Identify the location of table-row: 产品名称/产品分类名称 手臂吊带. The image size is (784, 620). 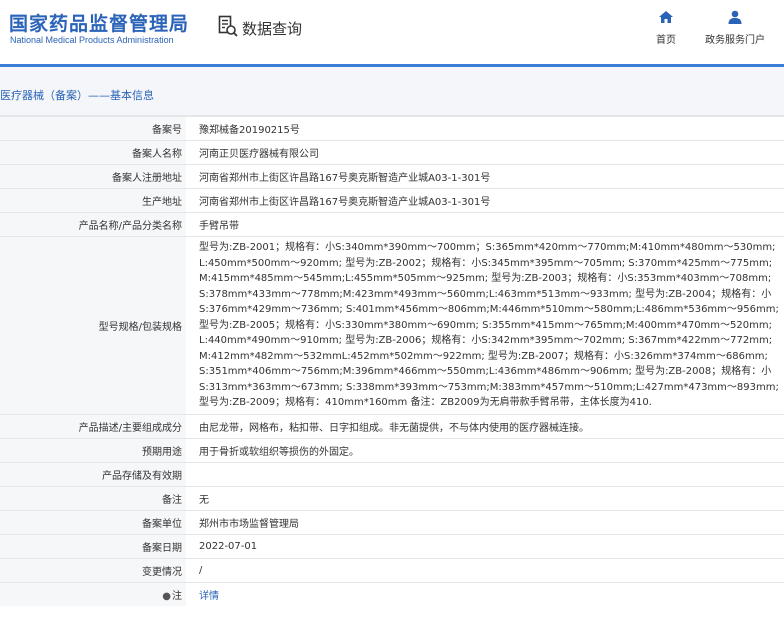
(392, 224).